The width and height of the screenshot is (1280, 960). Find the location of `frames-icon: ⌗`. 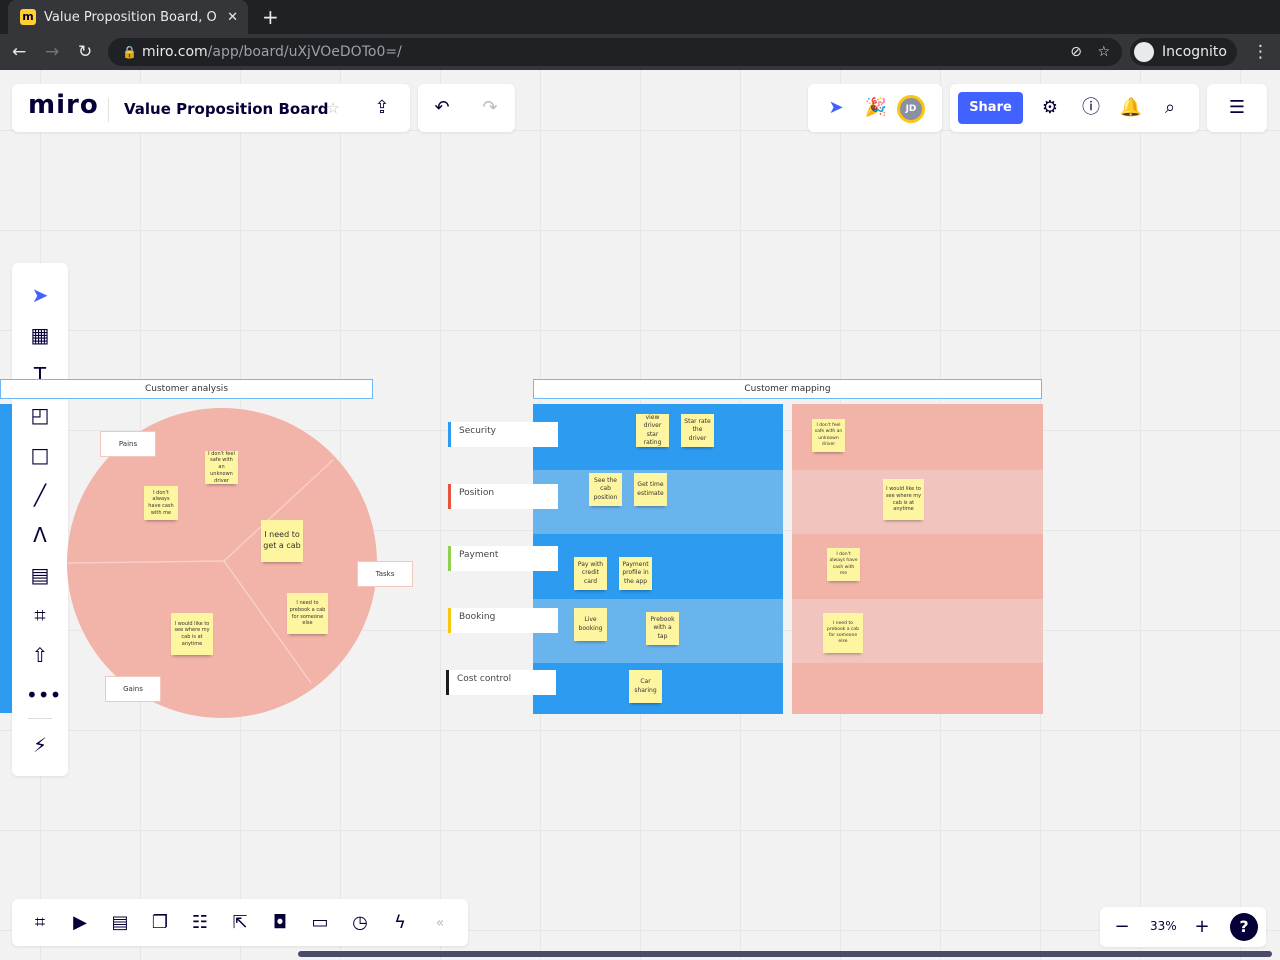

frames-icon: ⌗ is located at coordinates (40, 923).